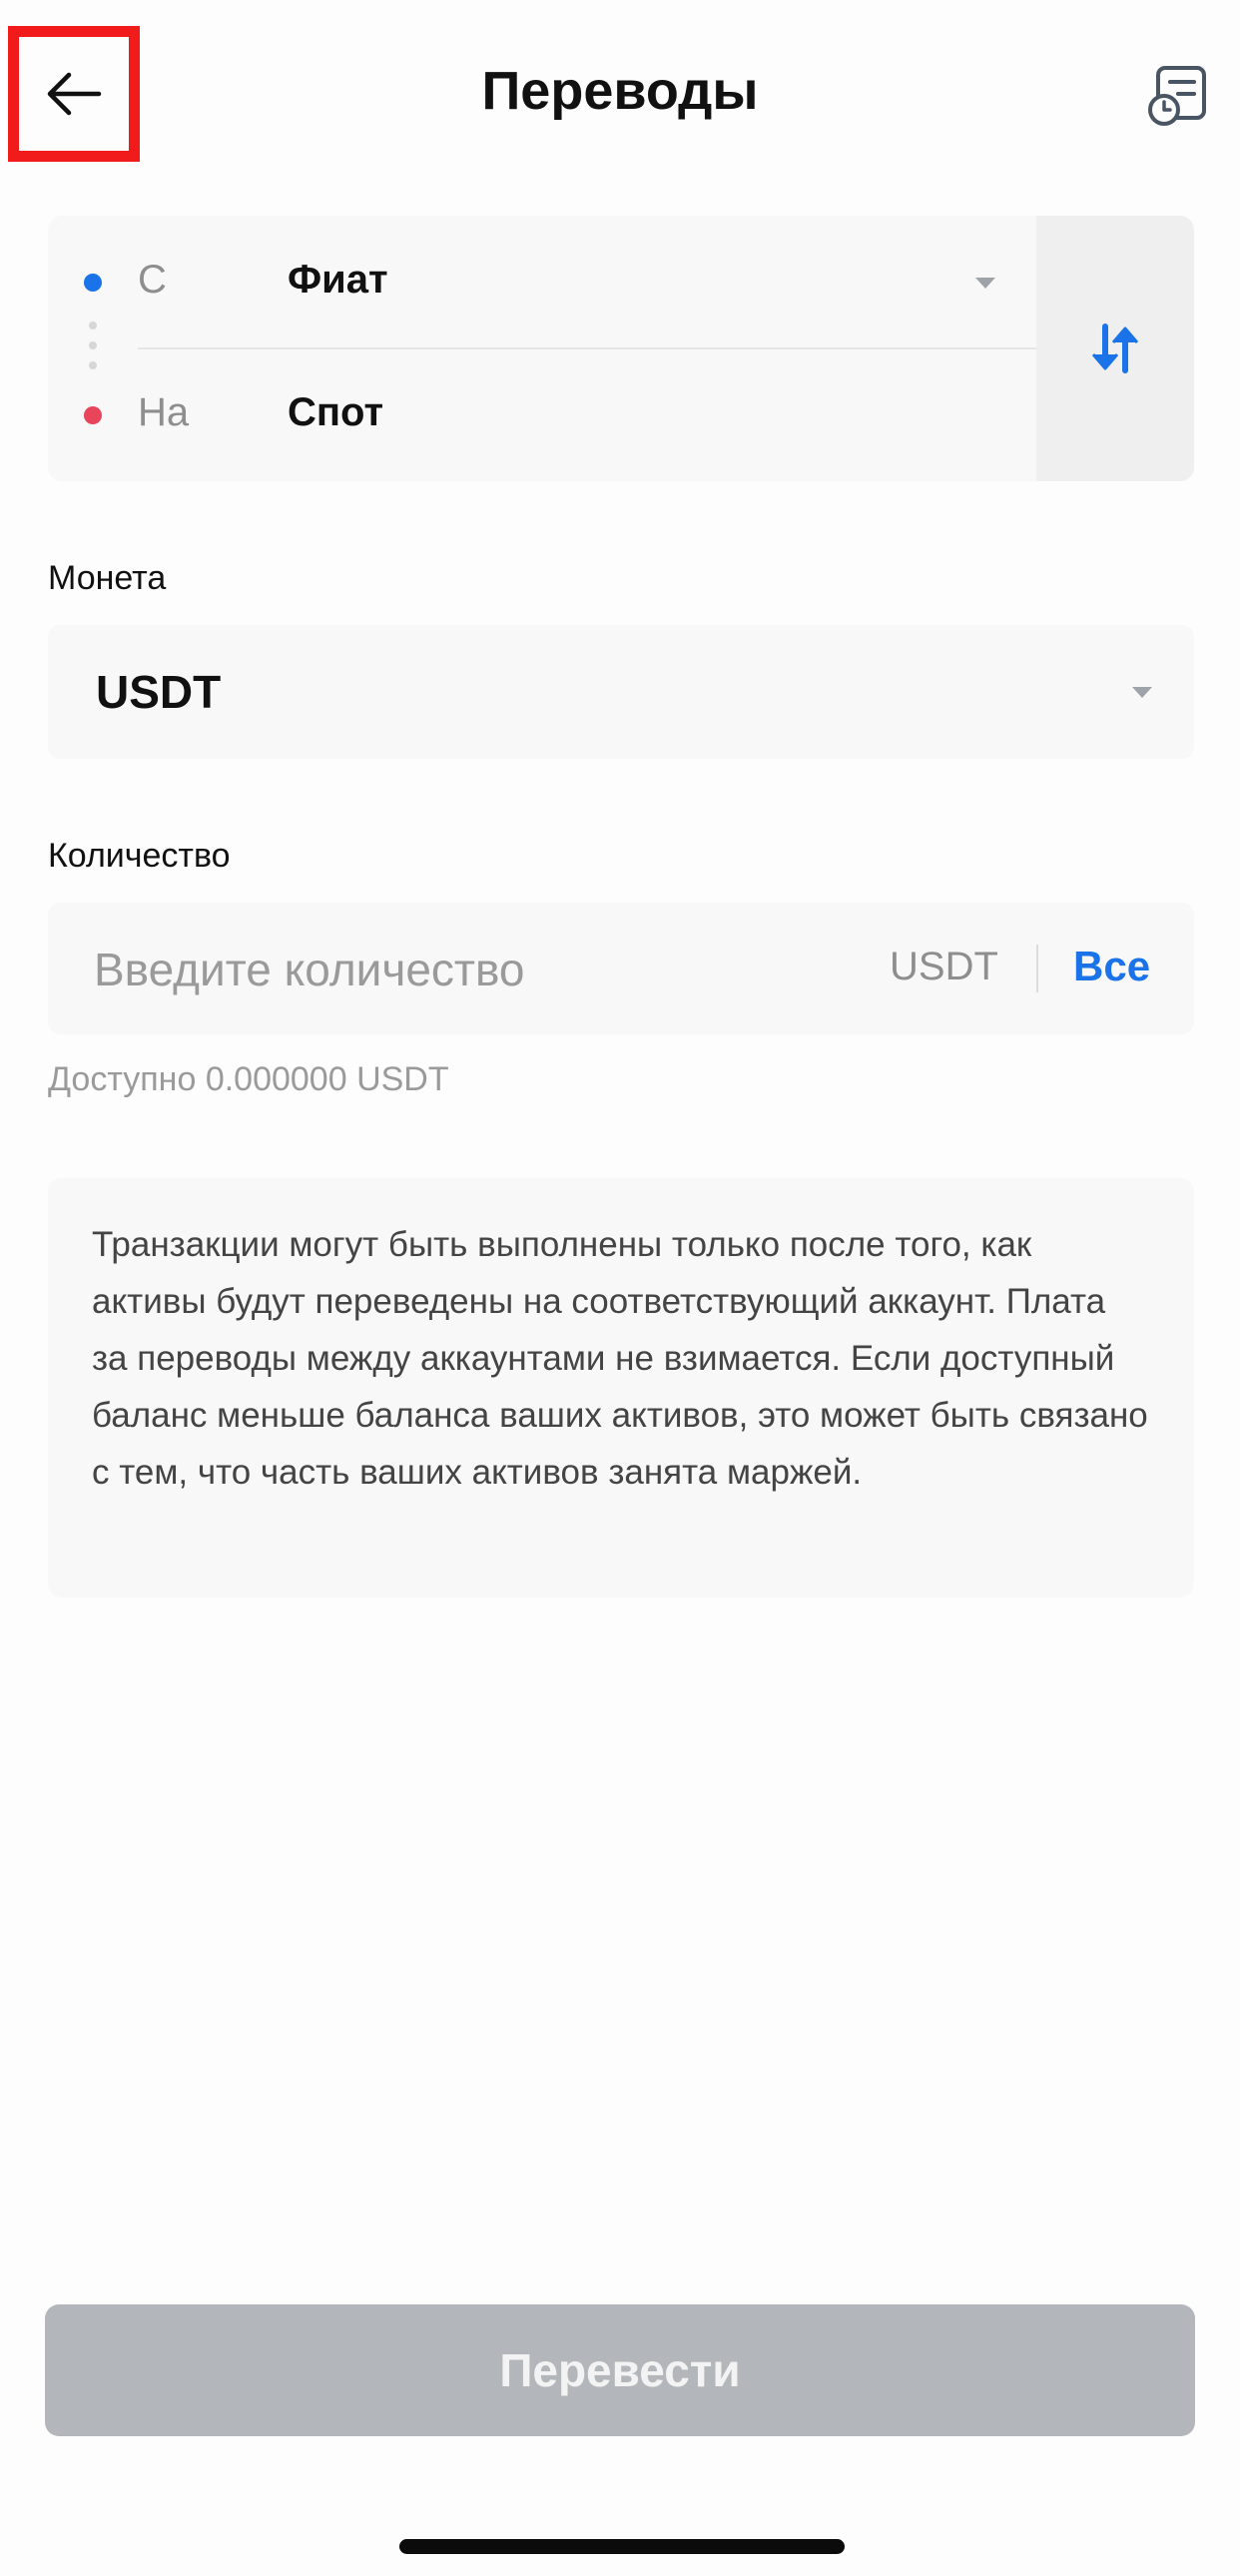 The width and height of the screenshot is (1240, 2576). I want to click on coin-label: Монета, so click(108, 578).